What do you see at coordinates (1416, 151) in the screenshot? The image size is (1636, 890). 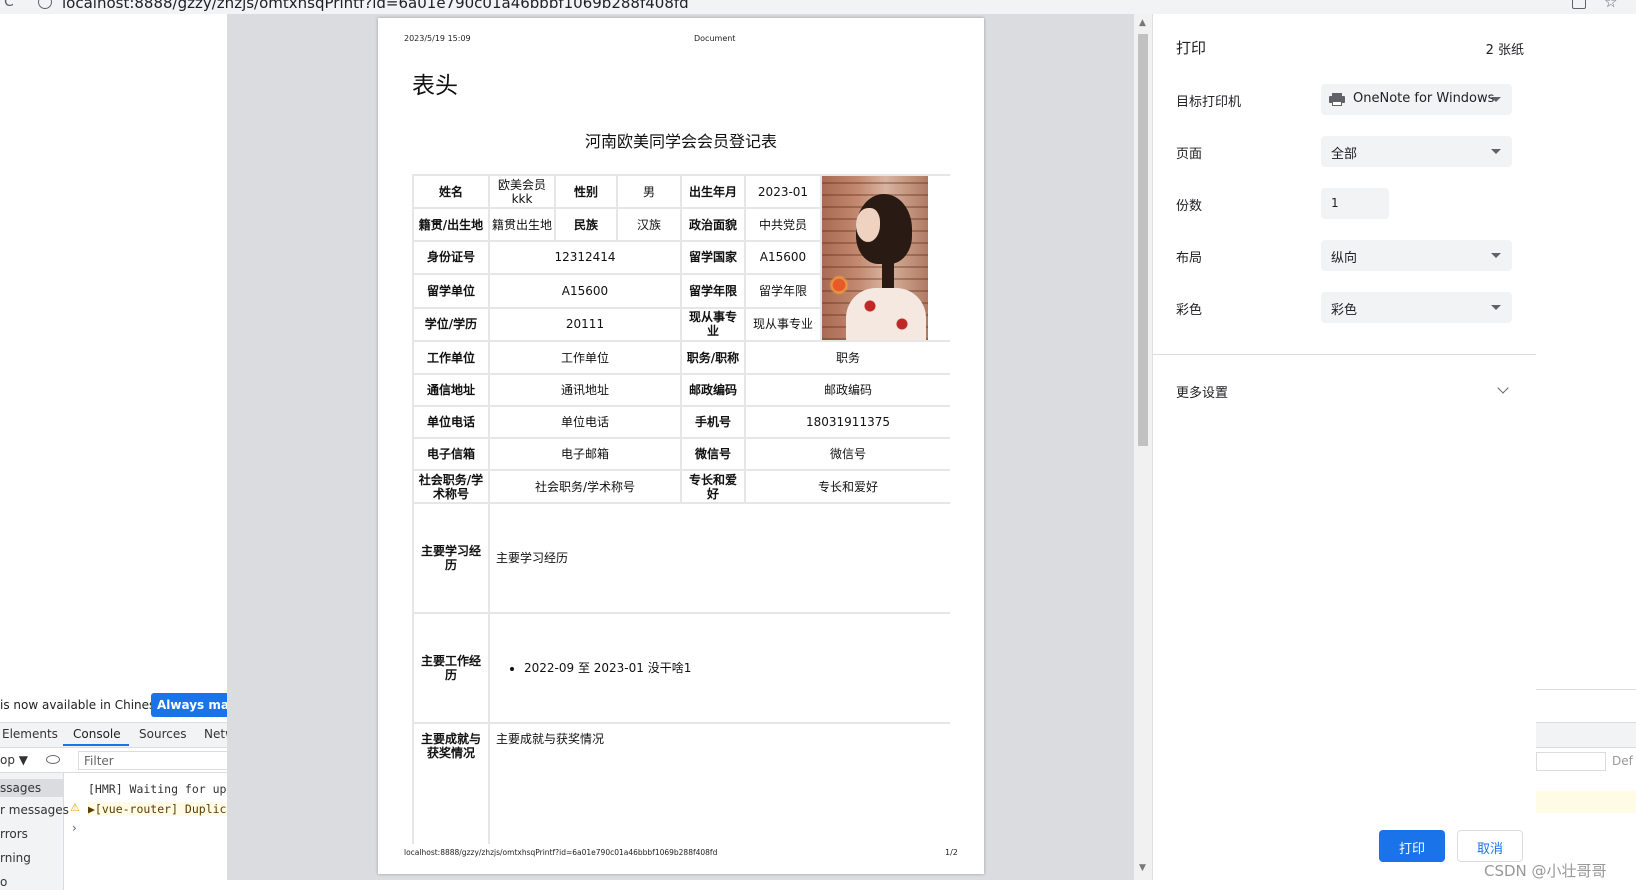 I see `pages-select: 全部` at bounding box center [1416, 151].